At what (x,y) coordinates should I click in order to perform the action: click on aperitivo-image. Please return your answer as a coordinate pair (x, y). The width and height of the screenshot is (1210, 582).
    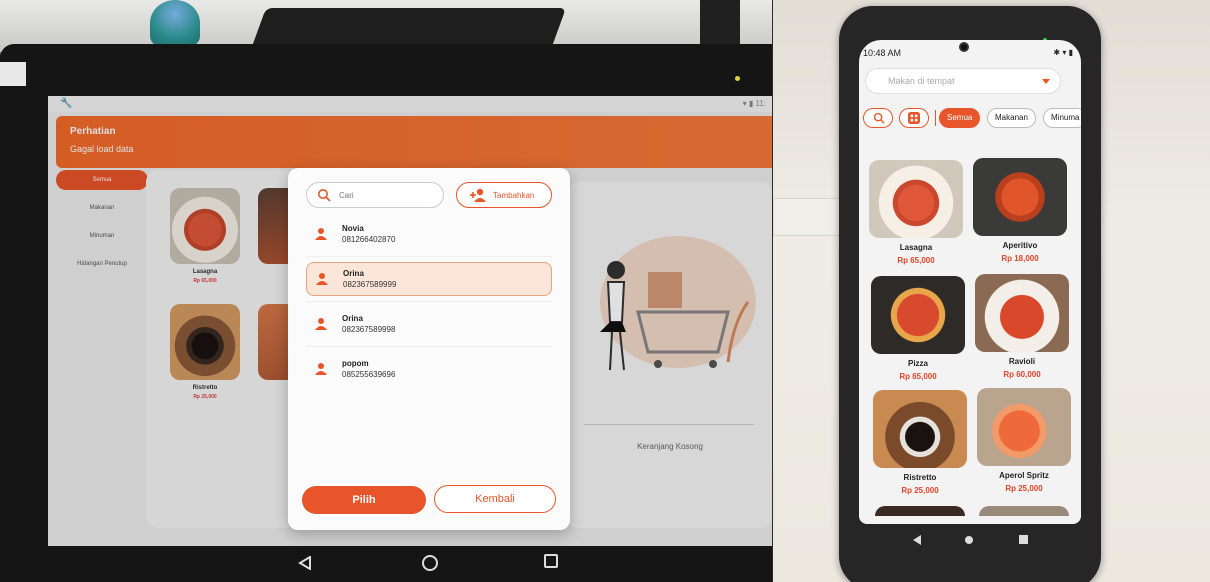
    Looking at the image, I should click on (1020, 197).